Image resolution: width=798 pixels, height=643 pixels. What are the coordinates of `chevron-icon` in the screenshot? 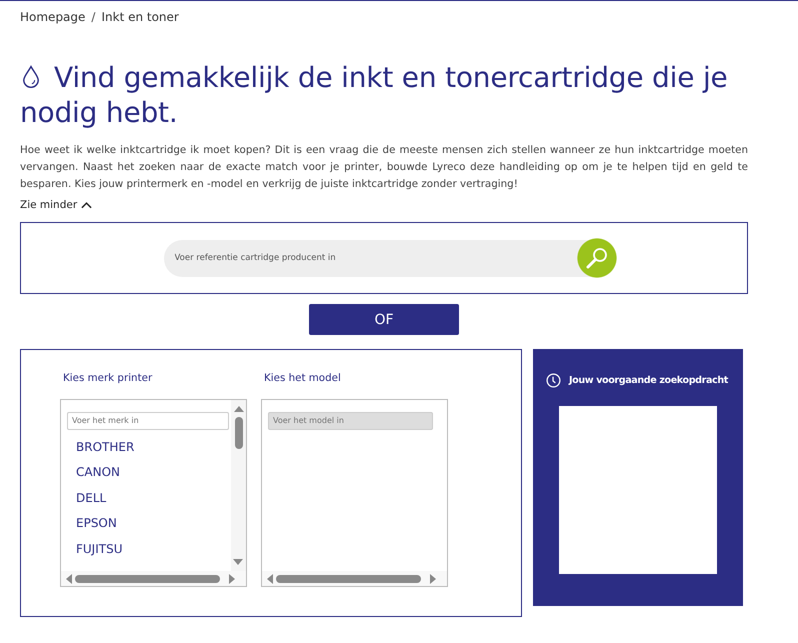 It's located at (86, 205).